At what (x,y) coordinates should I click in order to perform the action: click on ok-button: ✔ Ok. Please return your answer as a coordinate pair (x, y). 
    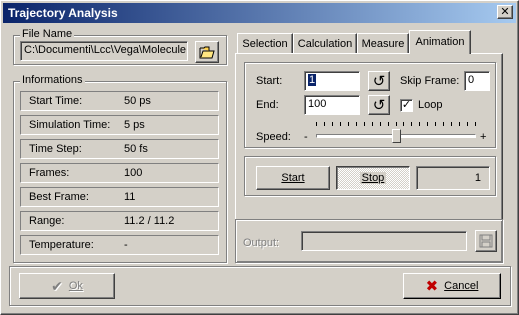
    Looking at the image, I should click on (67, 286).